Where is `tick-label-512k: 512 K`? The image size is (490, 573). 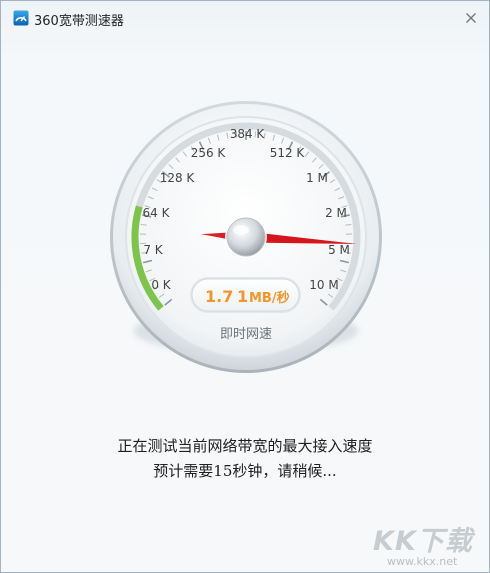 tick-label-512k: 512 K is located at coordinates (288, 153).